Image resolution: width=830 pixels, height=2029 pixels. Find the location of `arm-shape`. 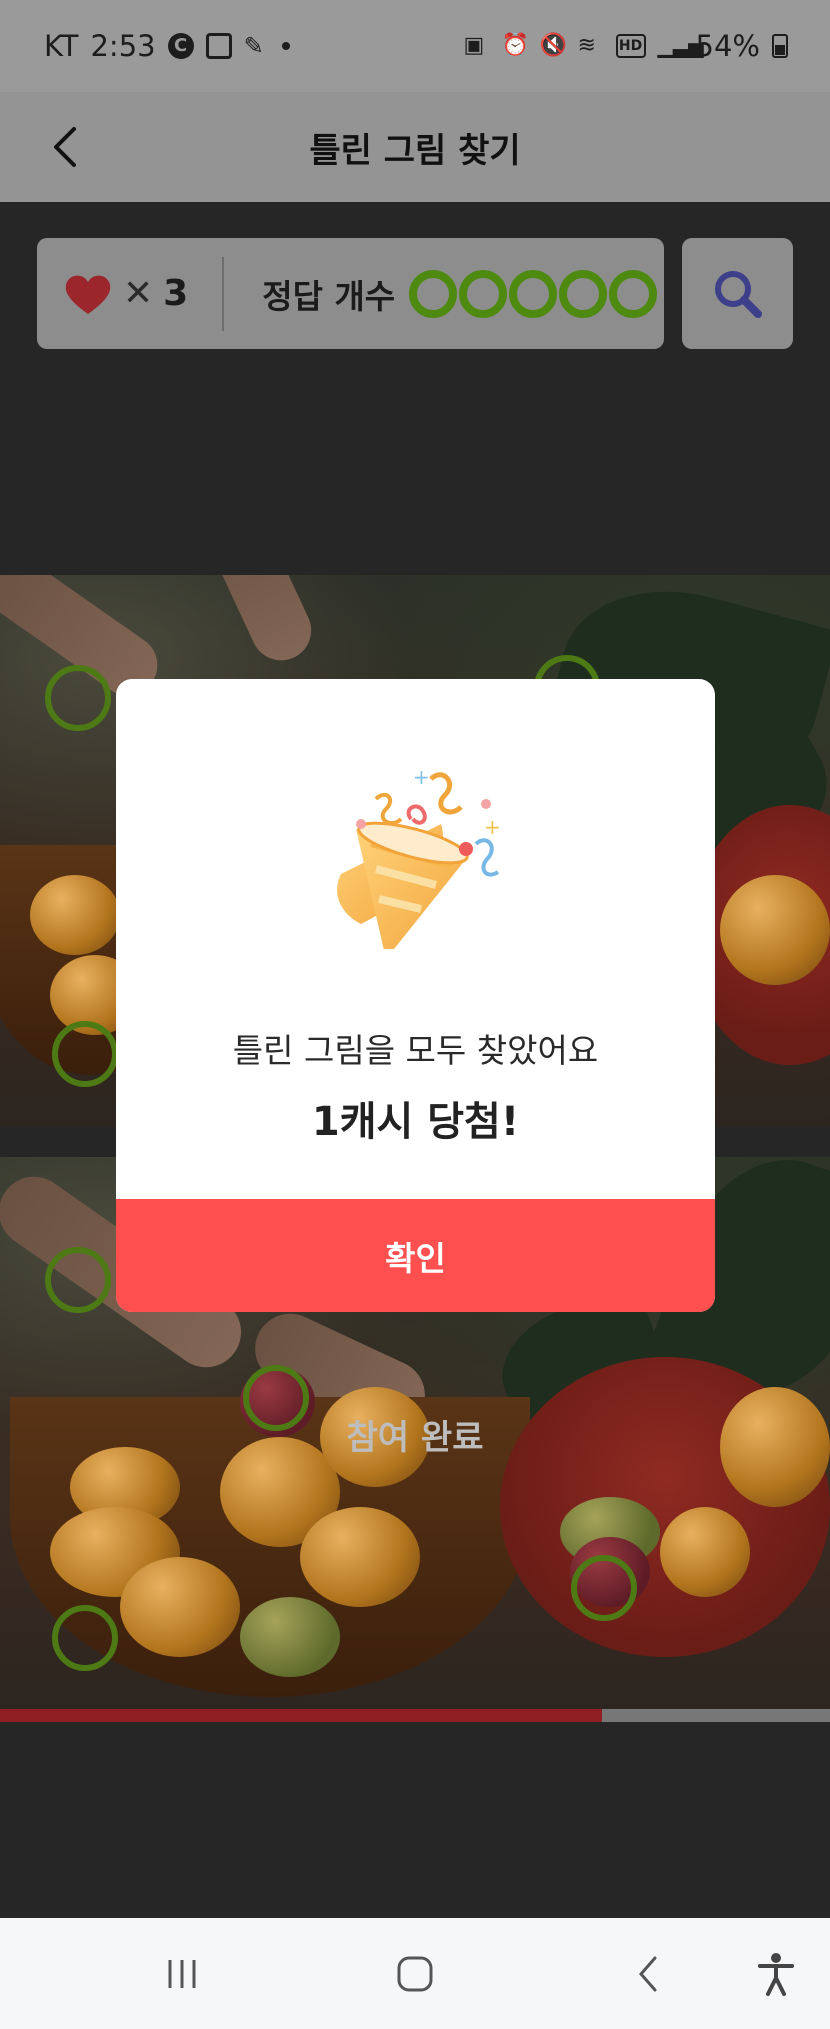

arm-shape is located at coordinates (260, 623).